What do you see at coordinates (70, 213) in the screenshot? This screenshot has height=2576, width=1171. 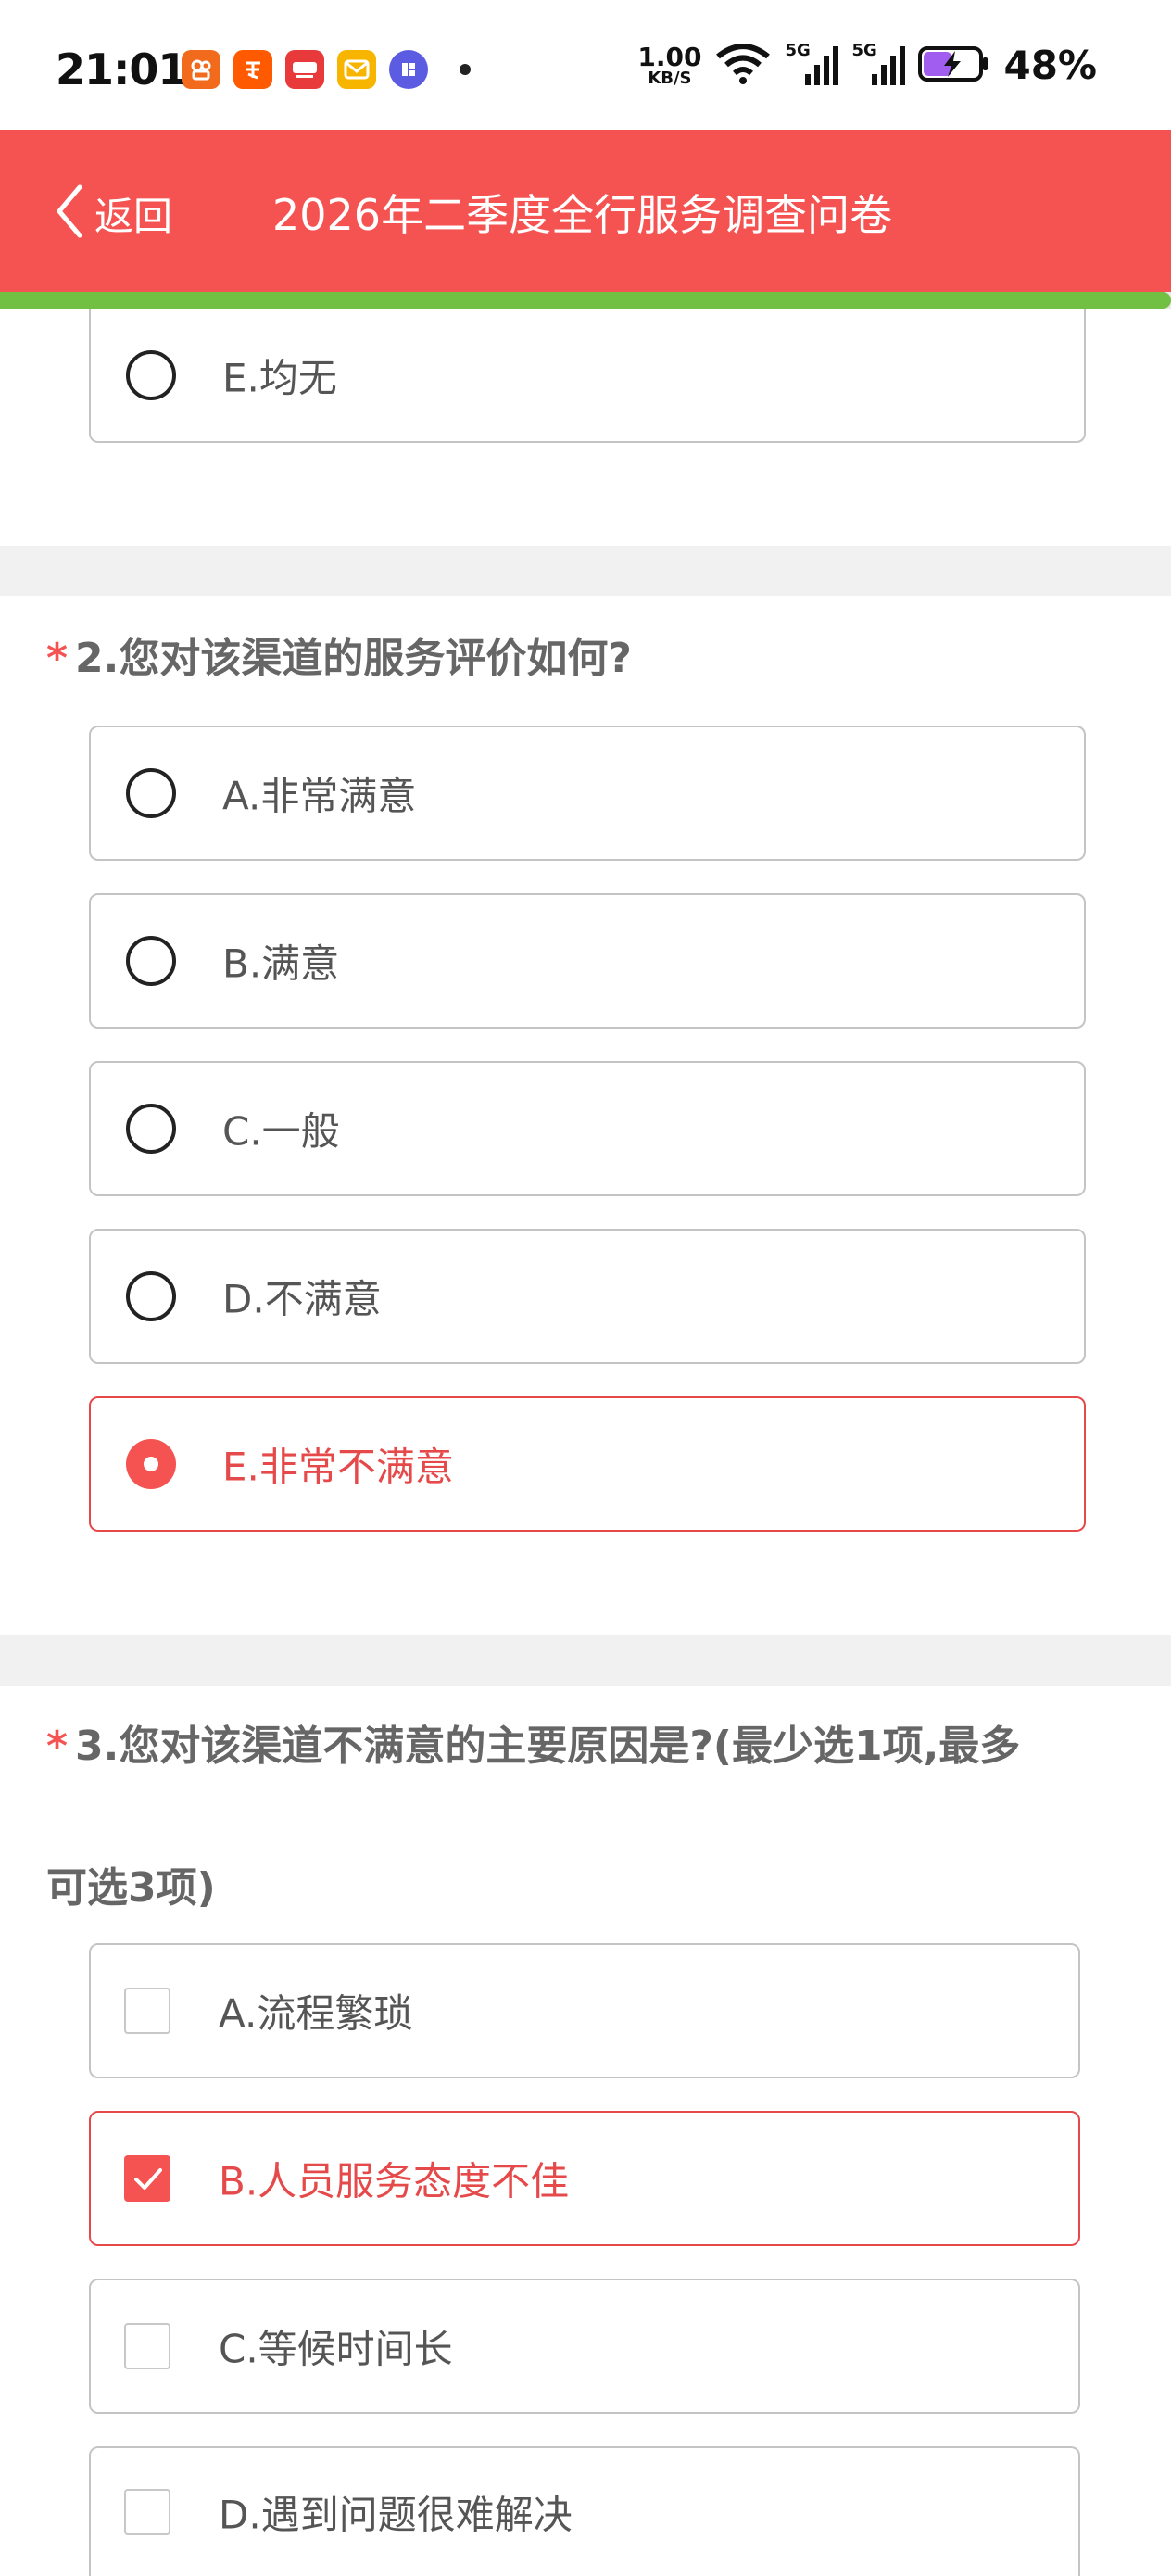 I see `chevron-left-icon` at bounding box center [70, 213].